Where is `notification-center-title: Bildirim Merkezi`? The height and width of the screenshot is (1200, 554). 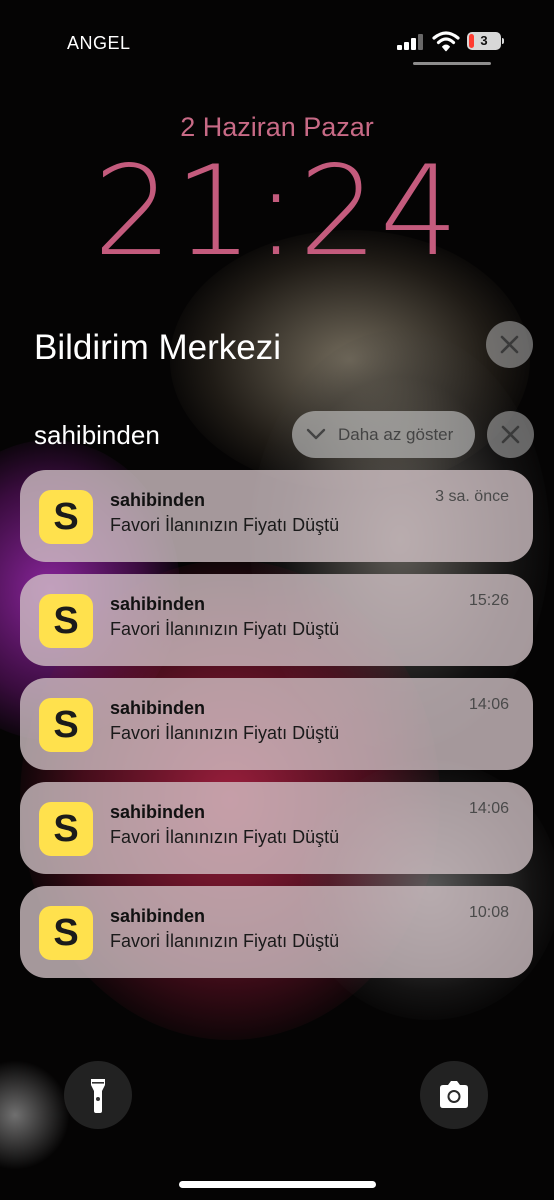
notification-center-title: Bildirim Merkezi is located at coordinates (157, 347).